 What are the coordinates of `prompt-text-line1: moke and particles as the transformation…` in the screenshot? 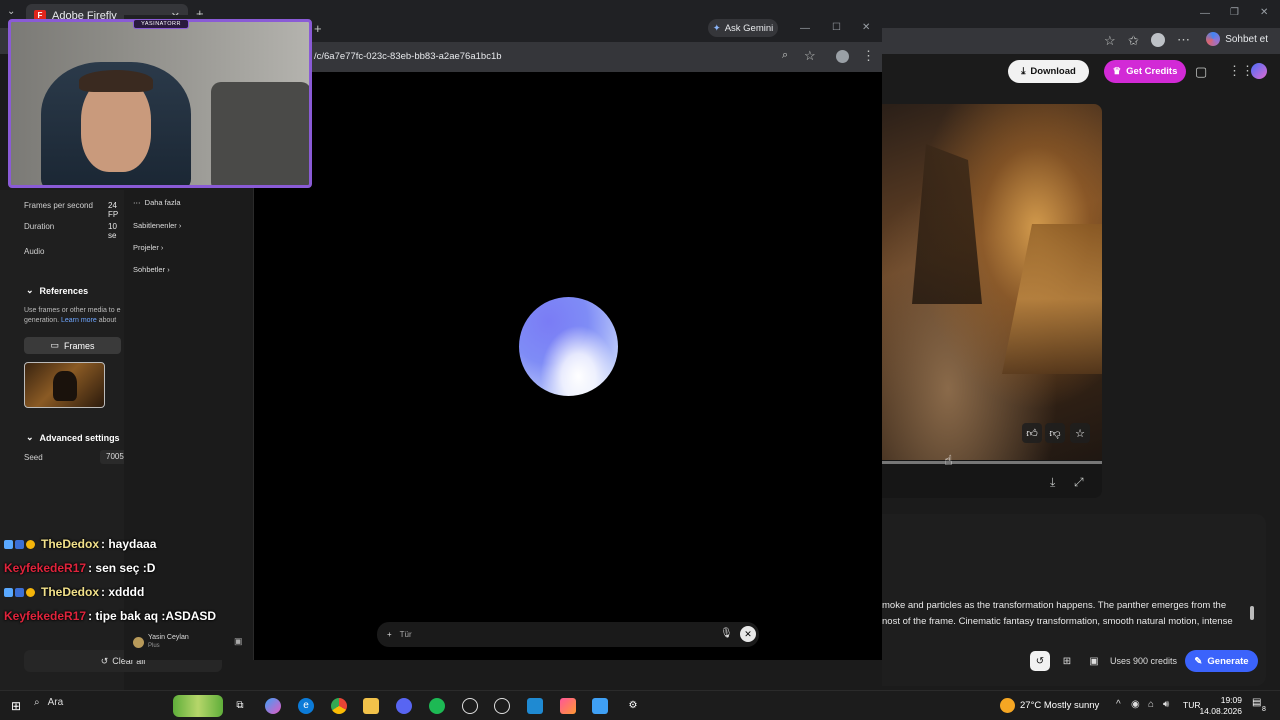 It's located at (1054, 605).